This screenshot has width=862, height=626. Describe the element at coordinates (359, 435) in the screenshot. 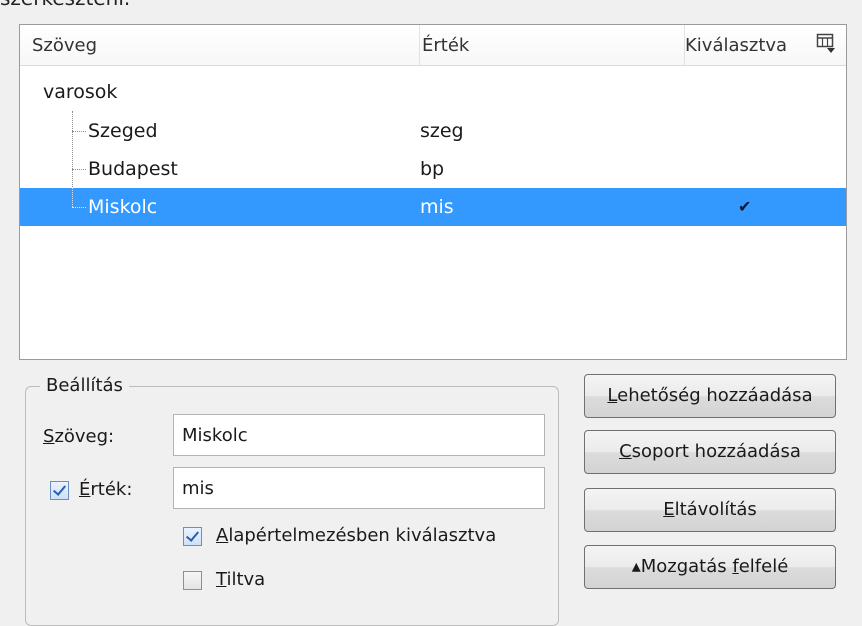

I see `text-input` at that location.